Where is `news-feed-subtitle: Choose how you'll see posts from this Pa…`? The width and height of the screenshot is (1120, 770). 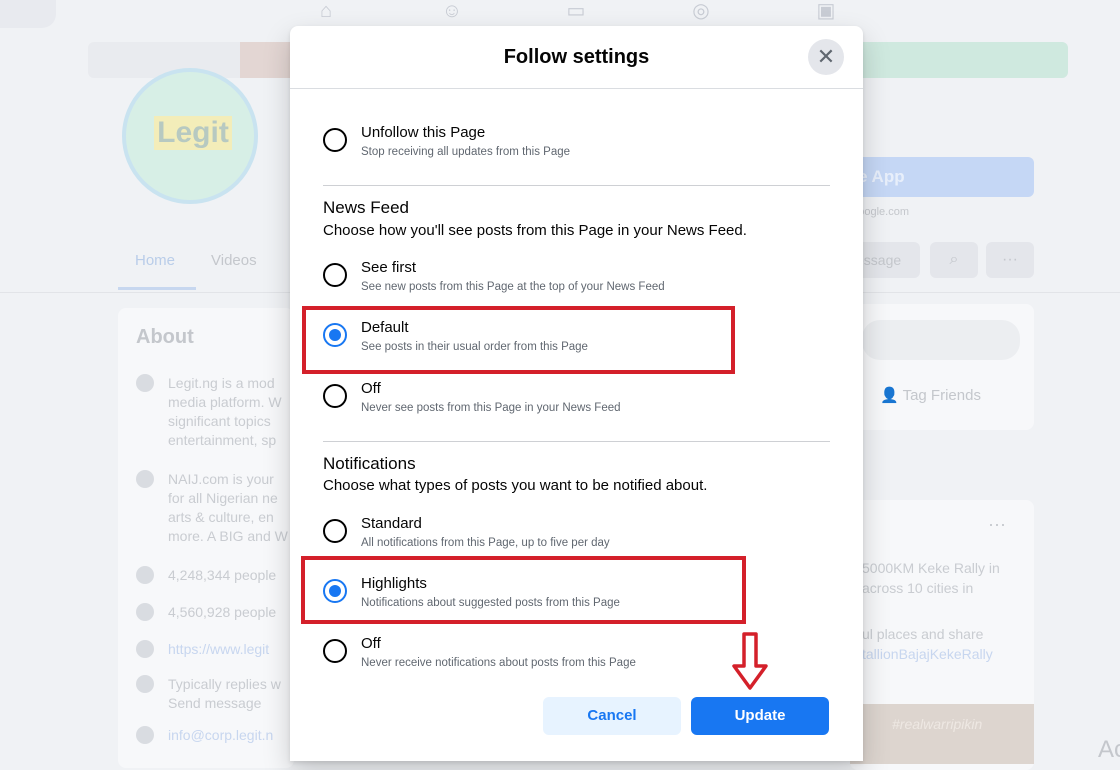 news-feed-subtitle: Choose how you'll see posts from this Pa… is located at coordinates (535, 230).